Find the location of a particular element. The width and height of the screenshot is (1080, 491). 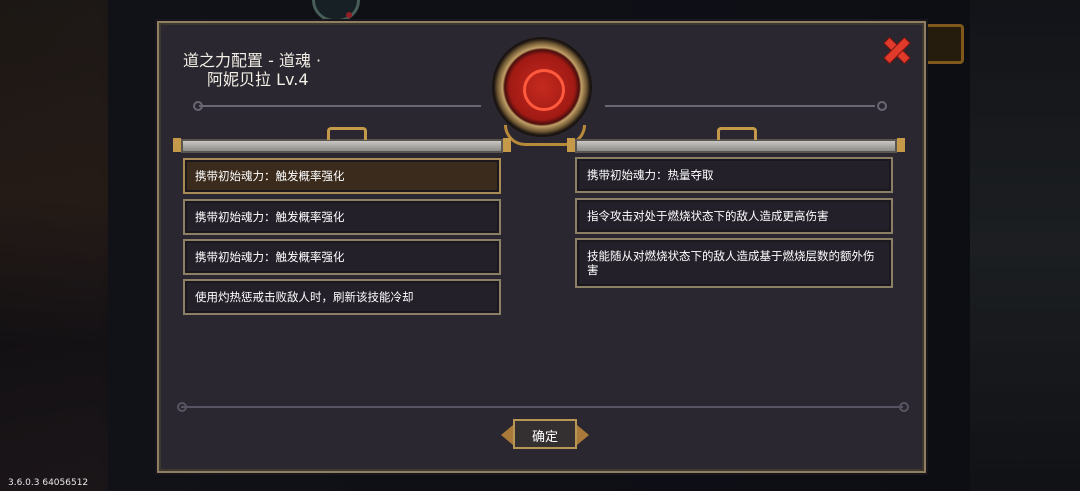

left-slot-2: 携带初始魂力：触发概率强化 is located at coordinates (342, 217).